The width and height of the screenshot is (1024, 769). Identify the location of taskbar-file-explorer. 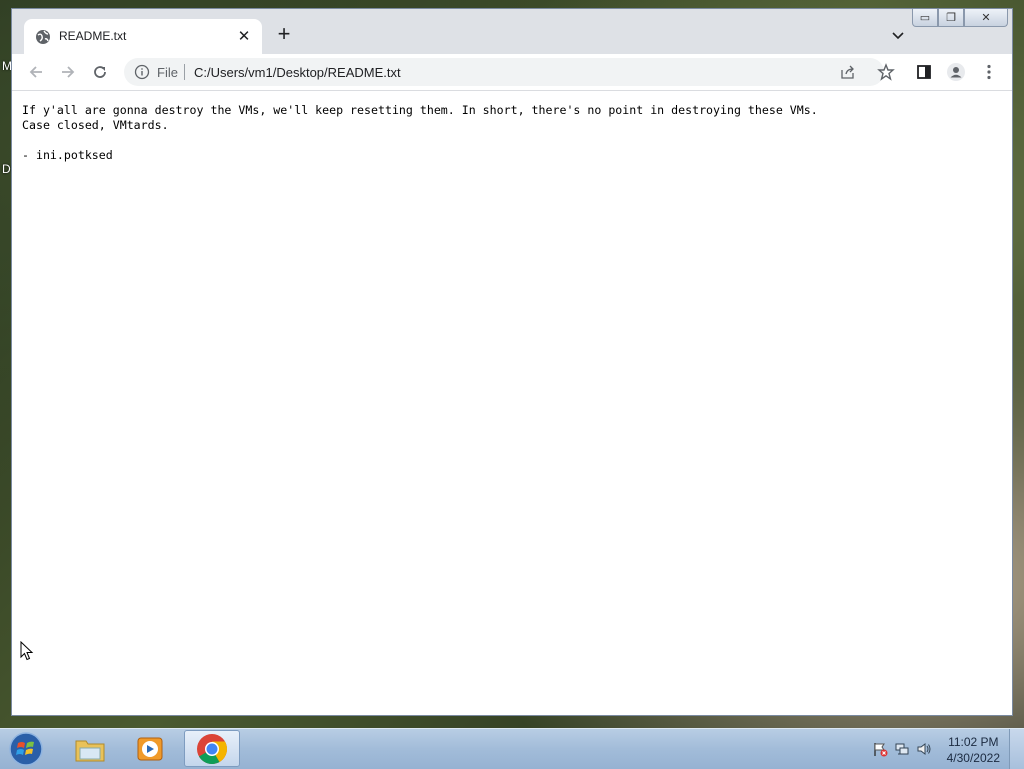
(90, 748).